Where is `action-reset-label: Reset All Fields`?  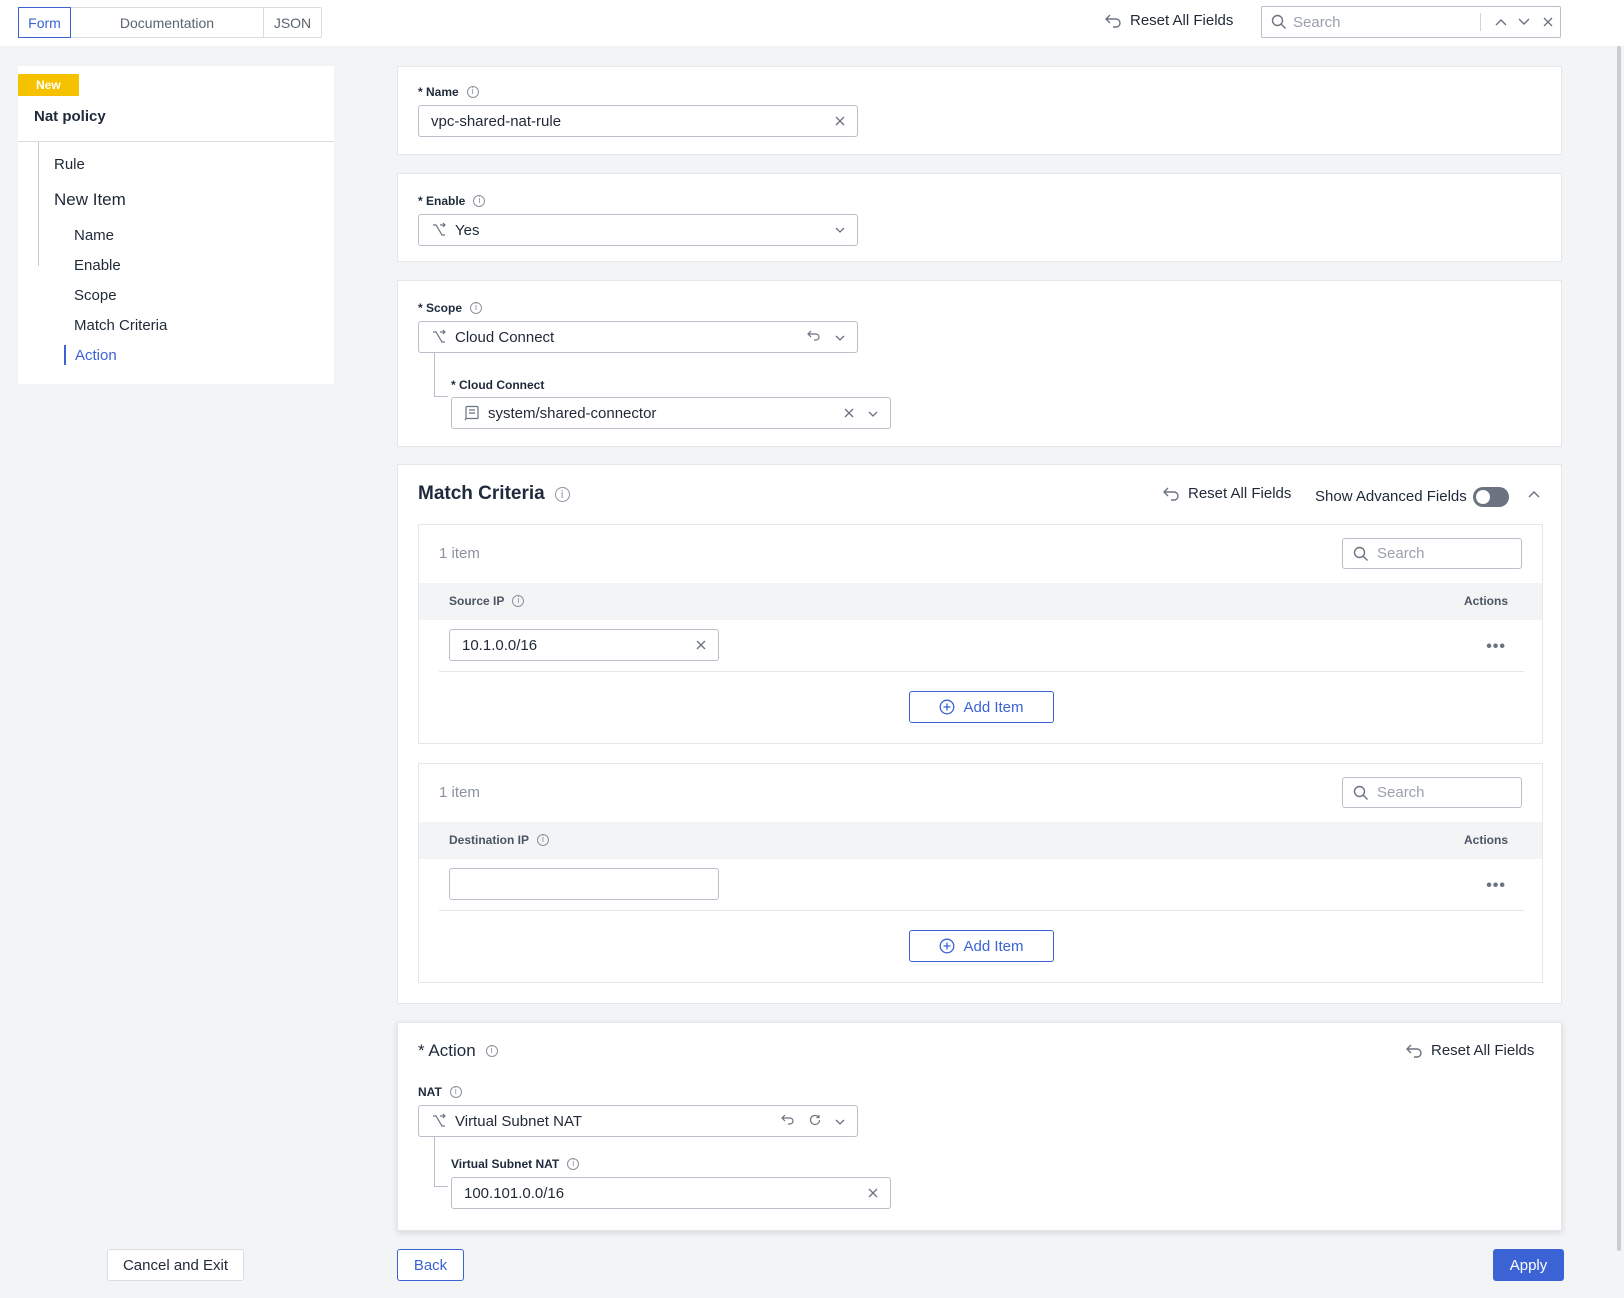
action-reset-label: Reset All Fields is located at coordinates (1483, 1050).